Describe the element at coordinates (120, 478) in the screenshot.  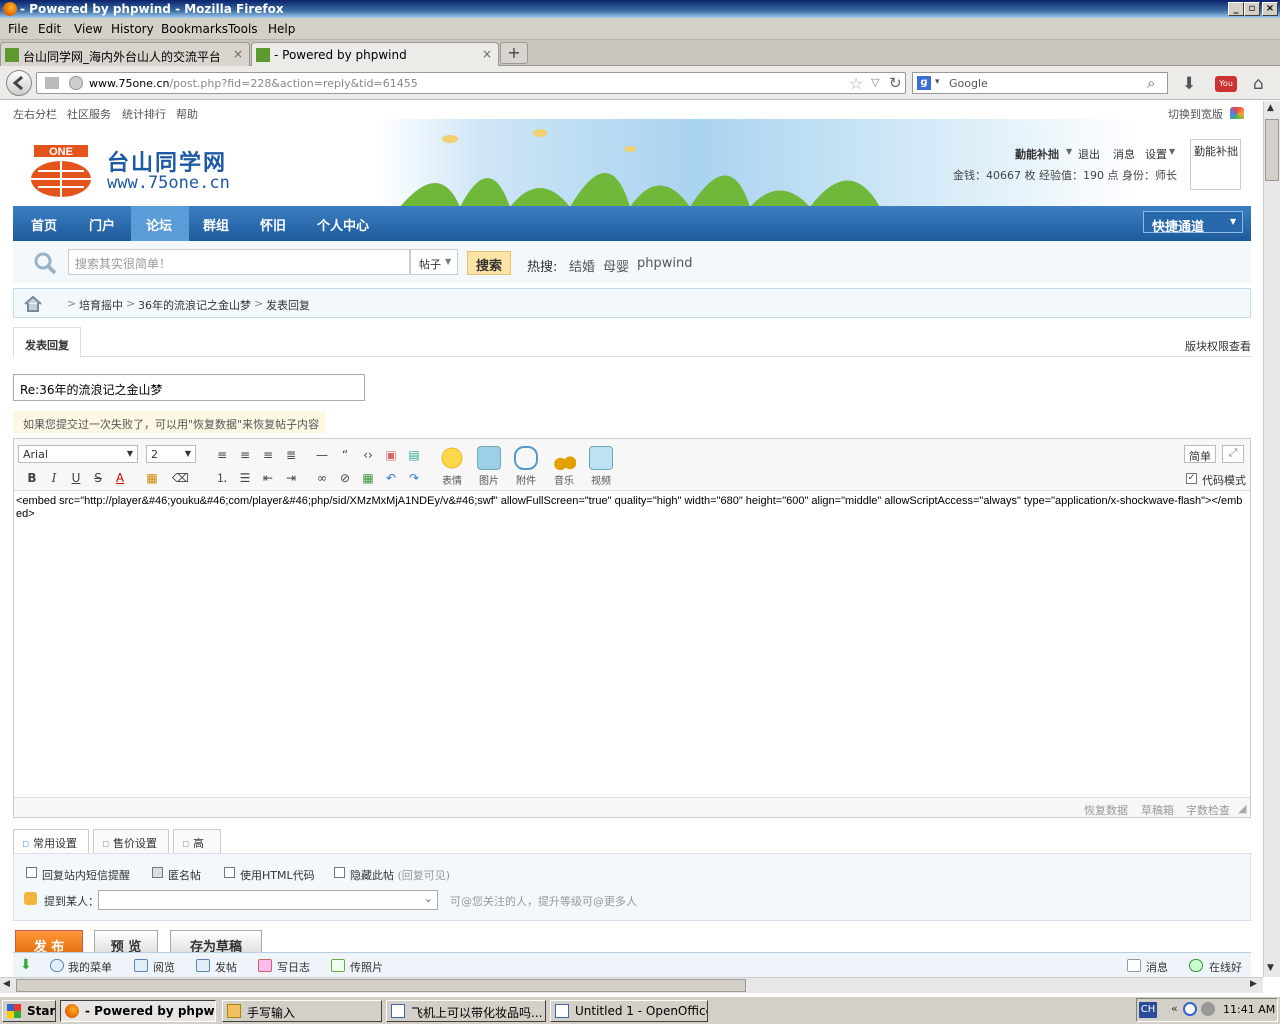
I see `font-color-icon: A` at that location.